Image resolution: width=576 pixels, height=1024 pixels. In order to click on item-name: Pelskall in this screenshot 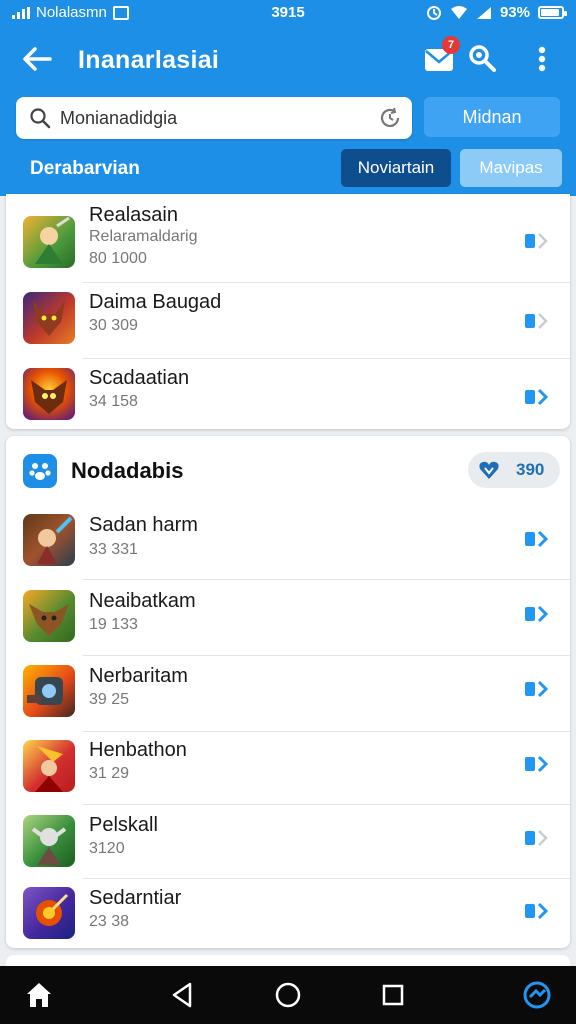, I will do `click(123, 825)`.